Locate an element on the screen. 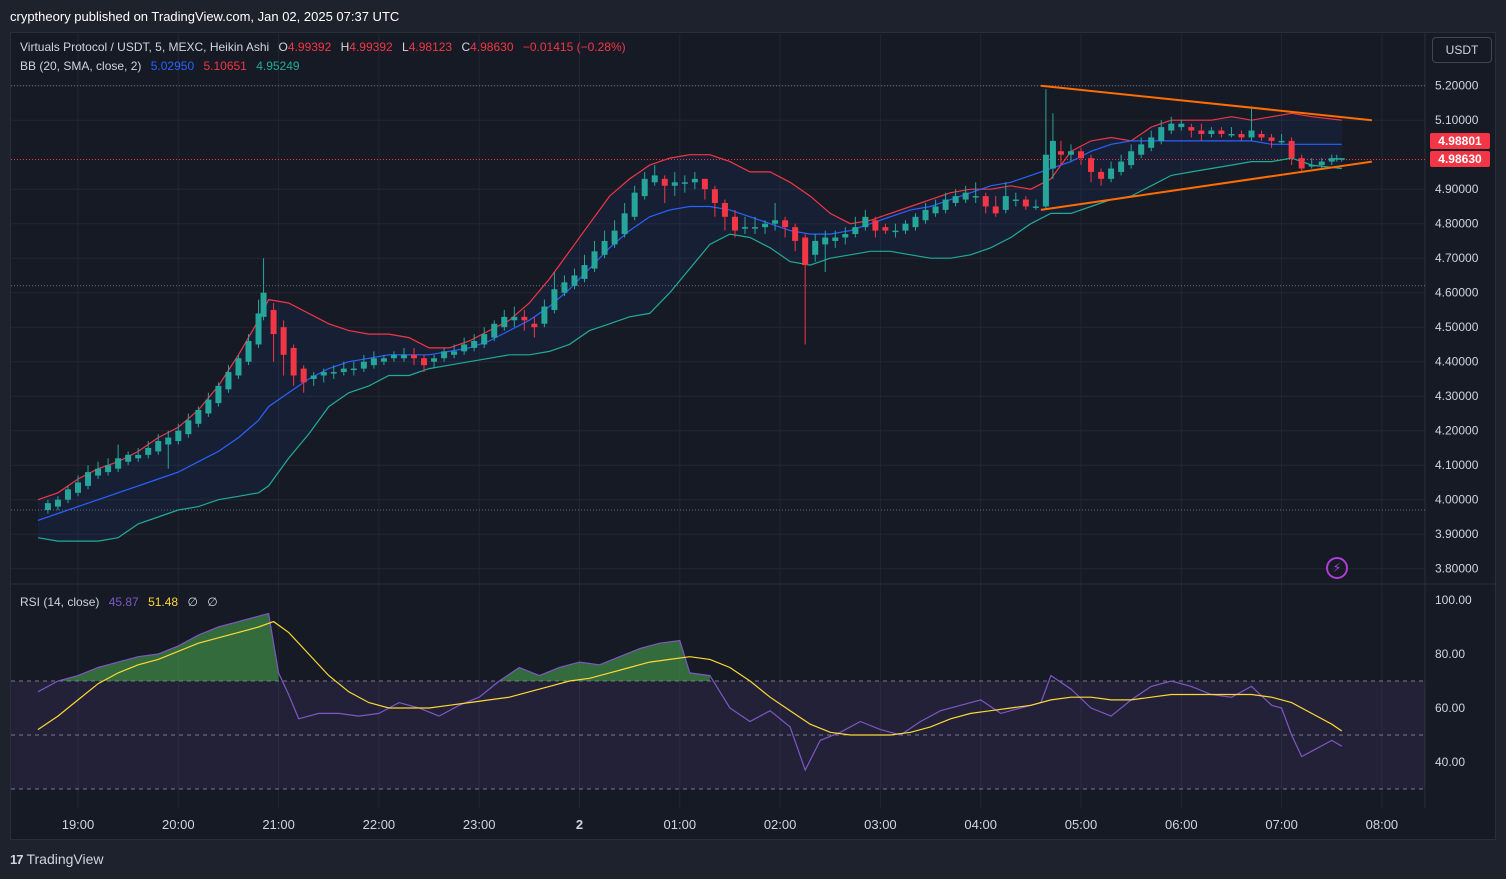  time-axis-label: 2 is located at coordinates (579, 824).